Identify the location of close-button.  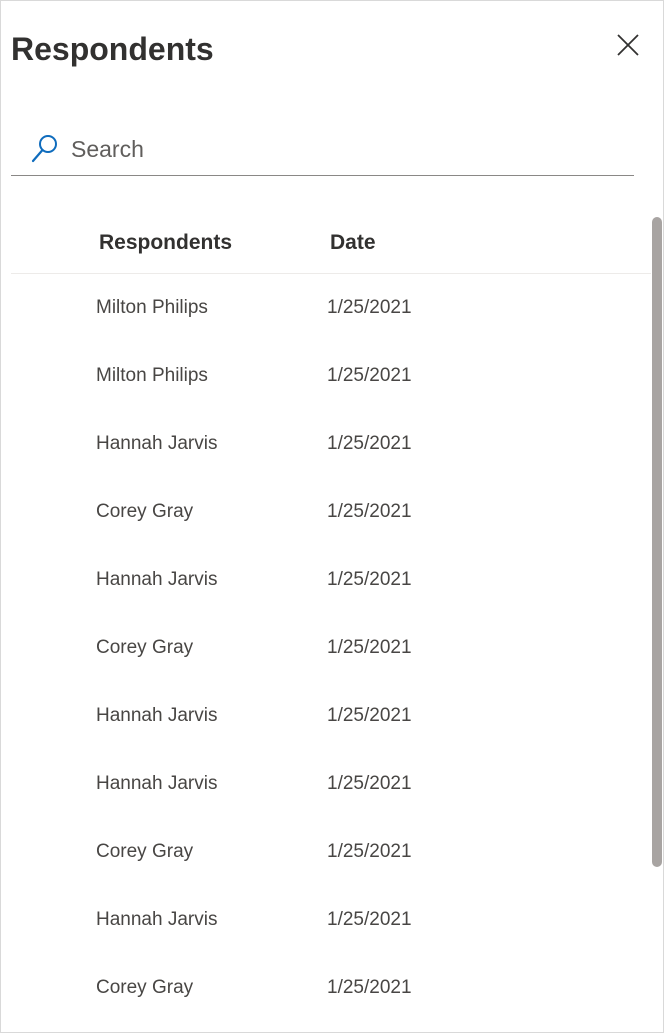
(628, 45).